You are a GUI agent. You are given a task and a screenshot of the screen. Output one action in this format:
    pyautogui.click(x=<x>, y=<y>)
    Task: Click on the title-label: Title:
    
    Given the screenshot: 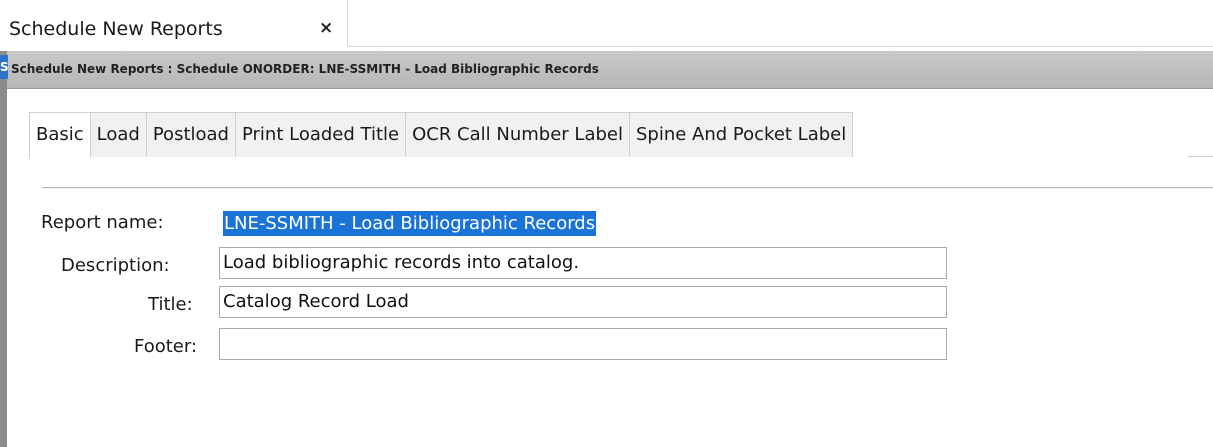 What is the action you would take?
    pyautogui.click(x=170, y=304)
    